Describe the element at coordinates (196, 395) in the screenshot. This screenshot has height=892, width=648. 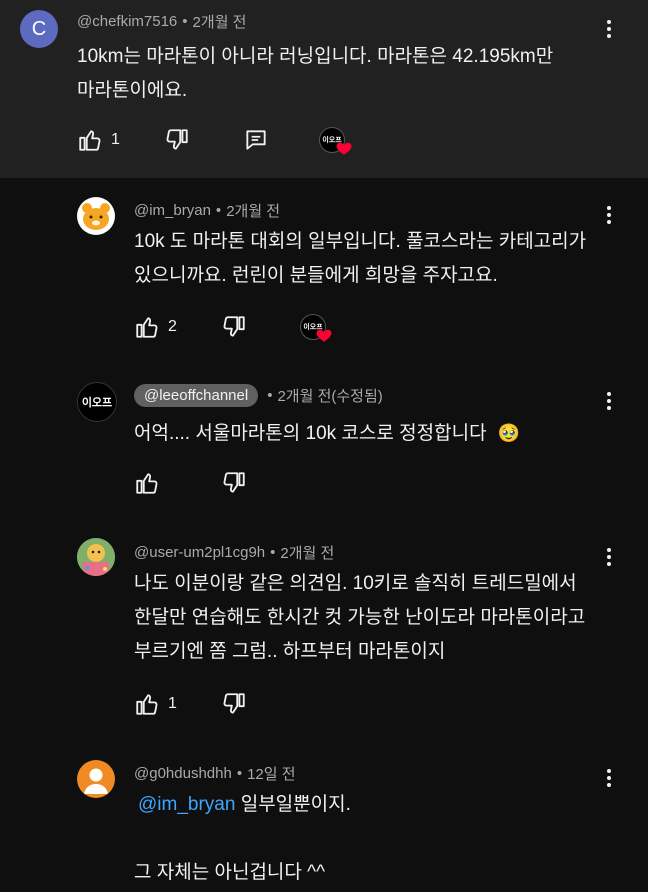
I see `creator-handle-badge: @leeoffchannel` at that location.